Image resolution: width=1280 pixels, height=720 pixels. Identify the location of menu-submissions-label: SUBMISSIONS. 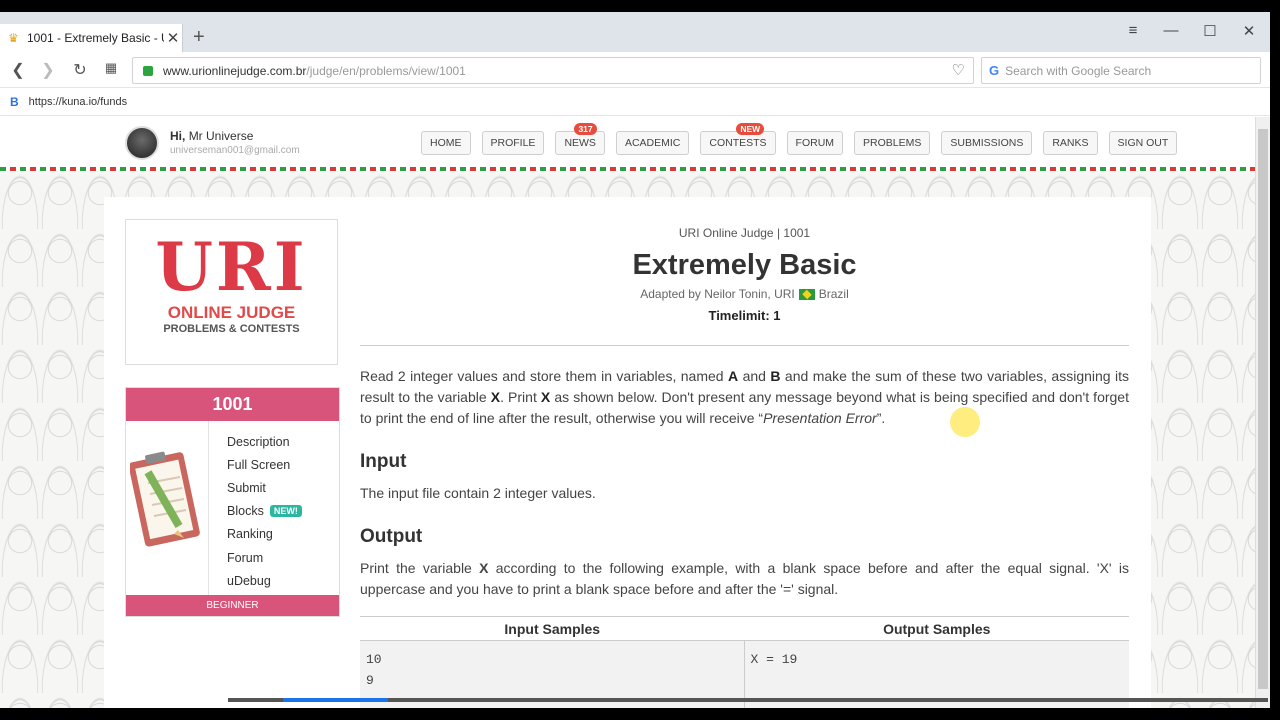
(987, 143).